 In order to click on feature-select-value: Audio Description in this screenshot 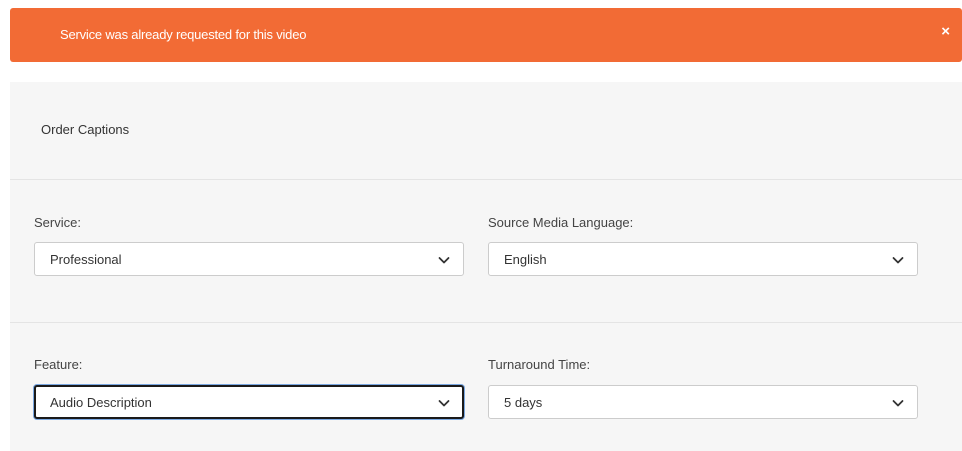, I will do `click(101, 402)`.